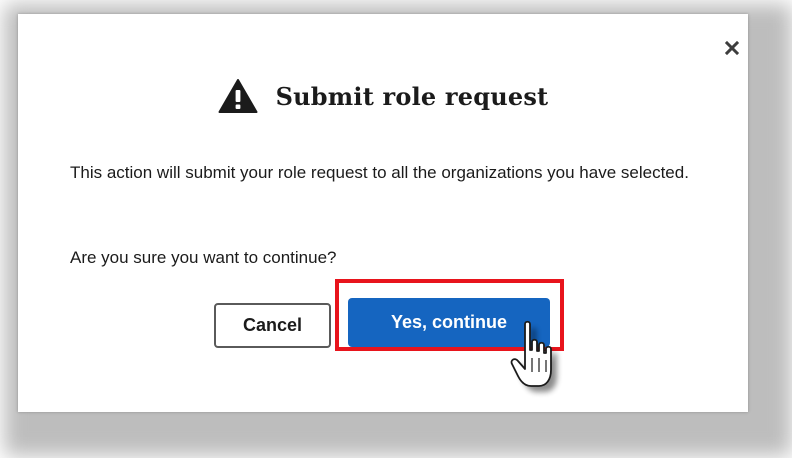 The image size is (792, 458). I want to click on close-icon, so click(732, 48).